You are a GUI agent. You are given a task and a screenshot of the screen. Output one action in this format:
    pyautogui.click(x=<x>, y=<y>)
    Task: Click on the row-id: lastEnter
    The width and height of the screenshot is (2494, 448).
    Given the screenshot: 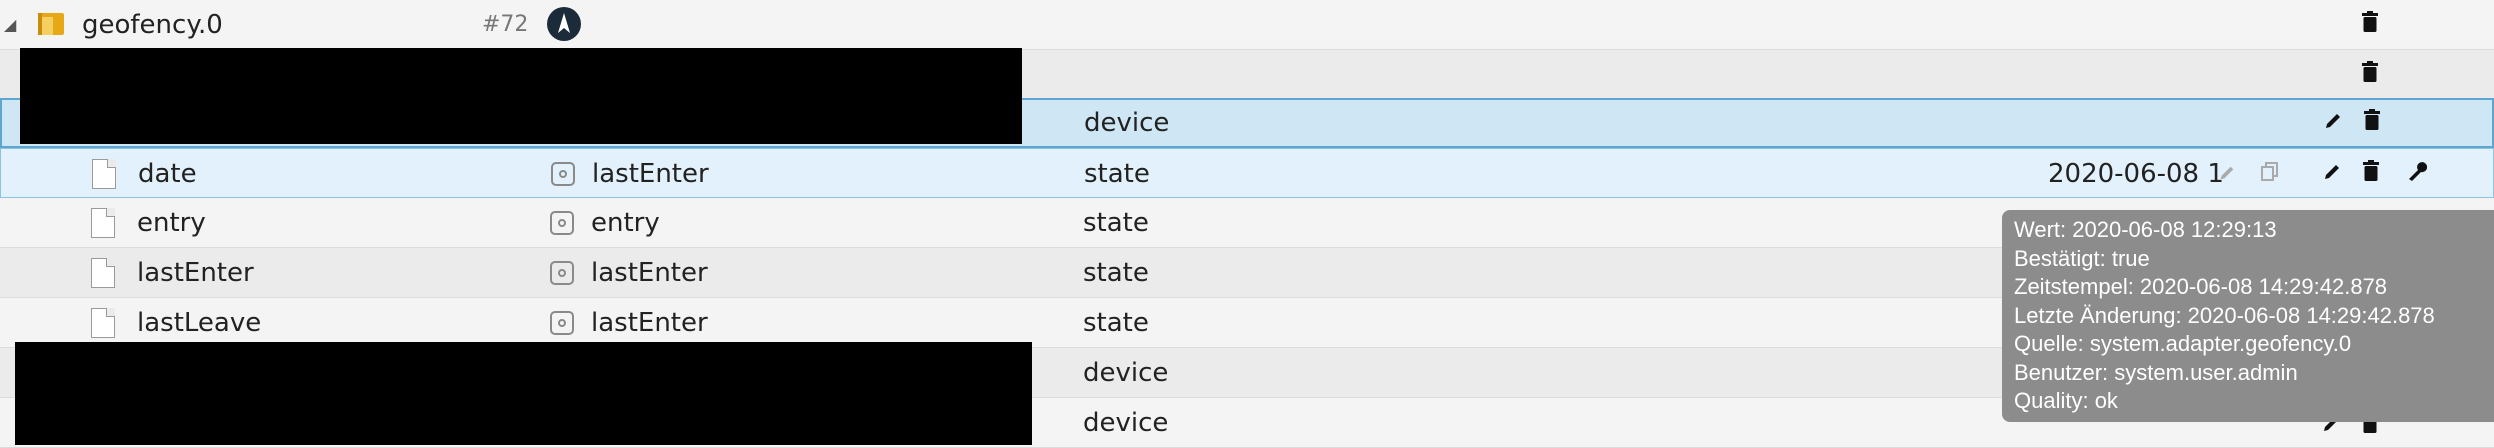 What is the action you would take?
    pyautogui.click(x=195, y=273)
    